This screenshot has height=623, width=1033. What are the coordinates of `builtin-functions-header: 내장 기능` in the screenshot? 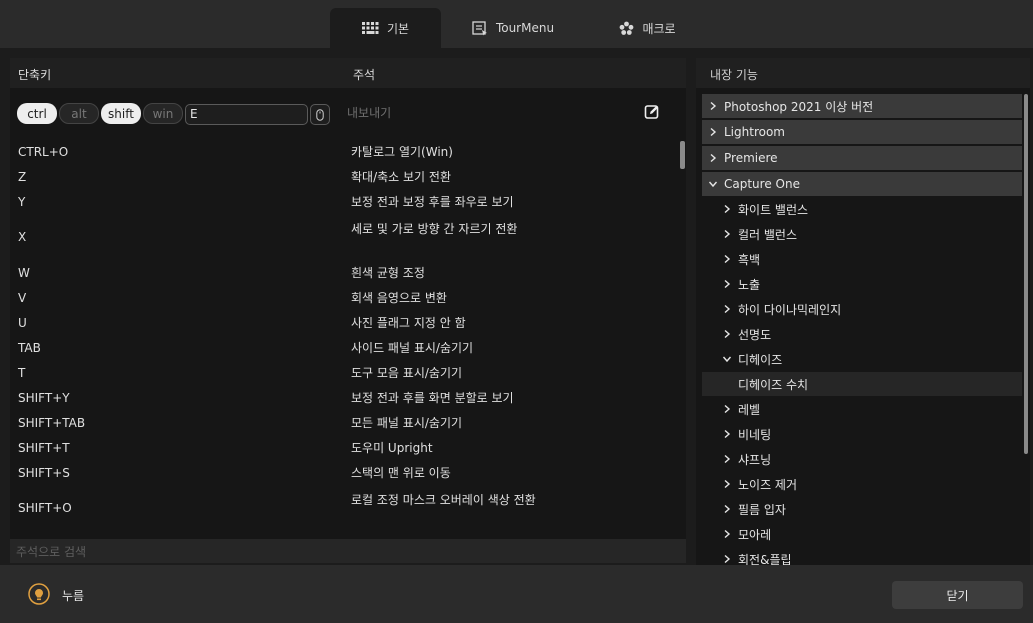 It's located at (863, 73).